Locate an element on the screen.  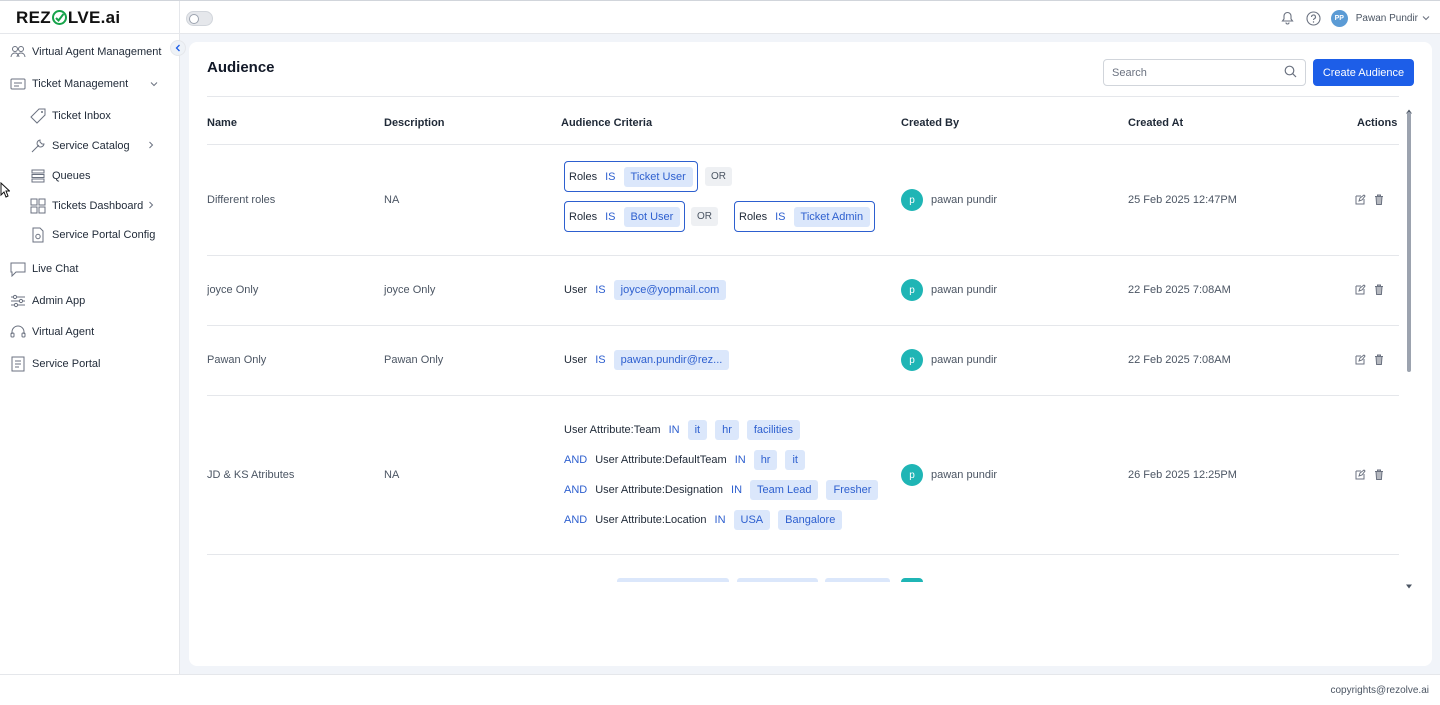
audience-description: NA is located at coordinates (392, 475).